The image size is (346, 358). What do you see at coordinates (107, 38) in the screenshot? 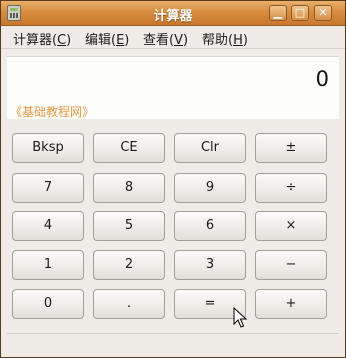
I see `menu-edit: 编辑(E)` at bounding box center [107, 38].